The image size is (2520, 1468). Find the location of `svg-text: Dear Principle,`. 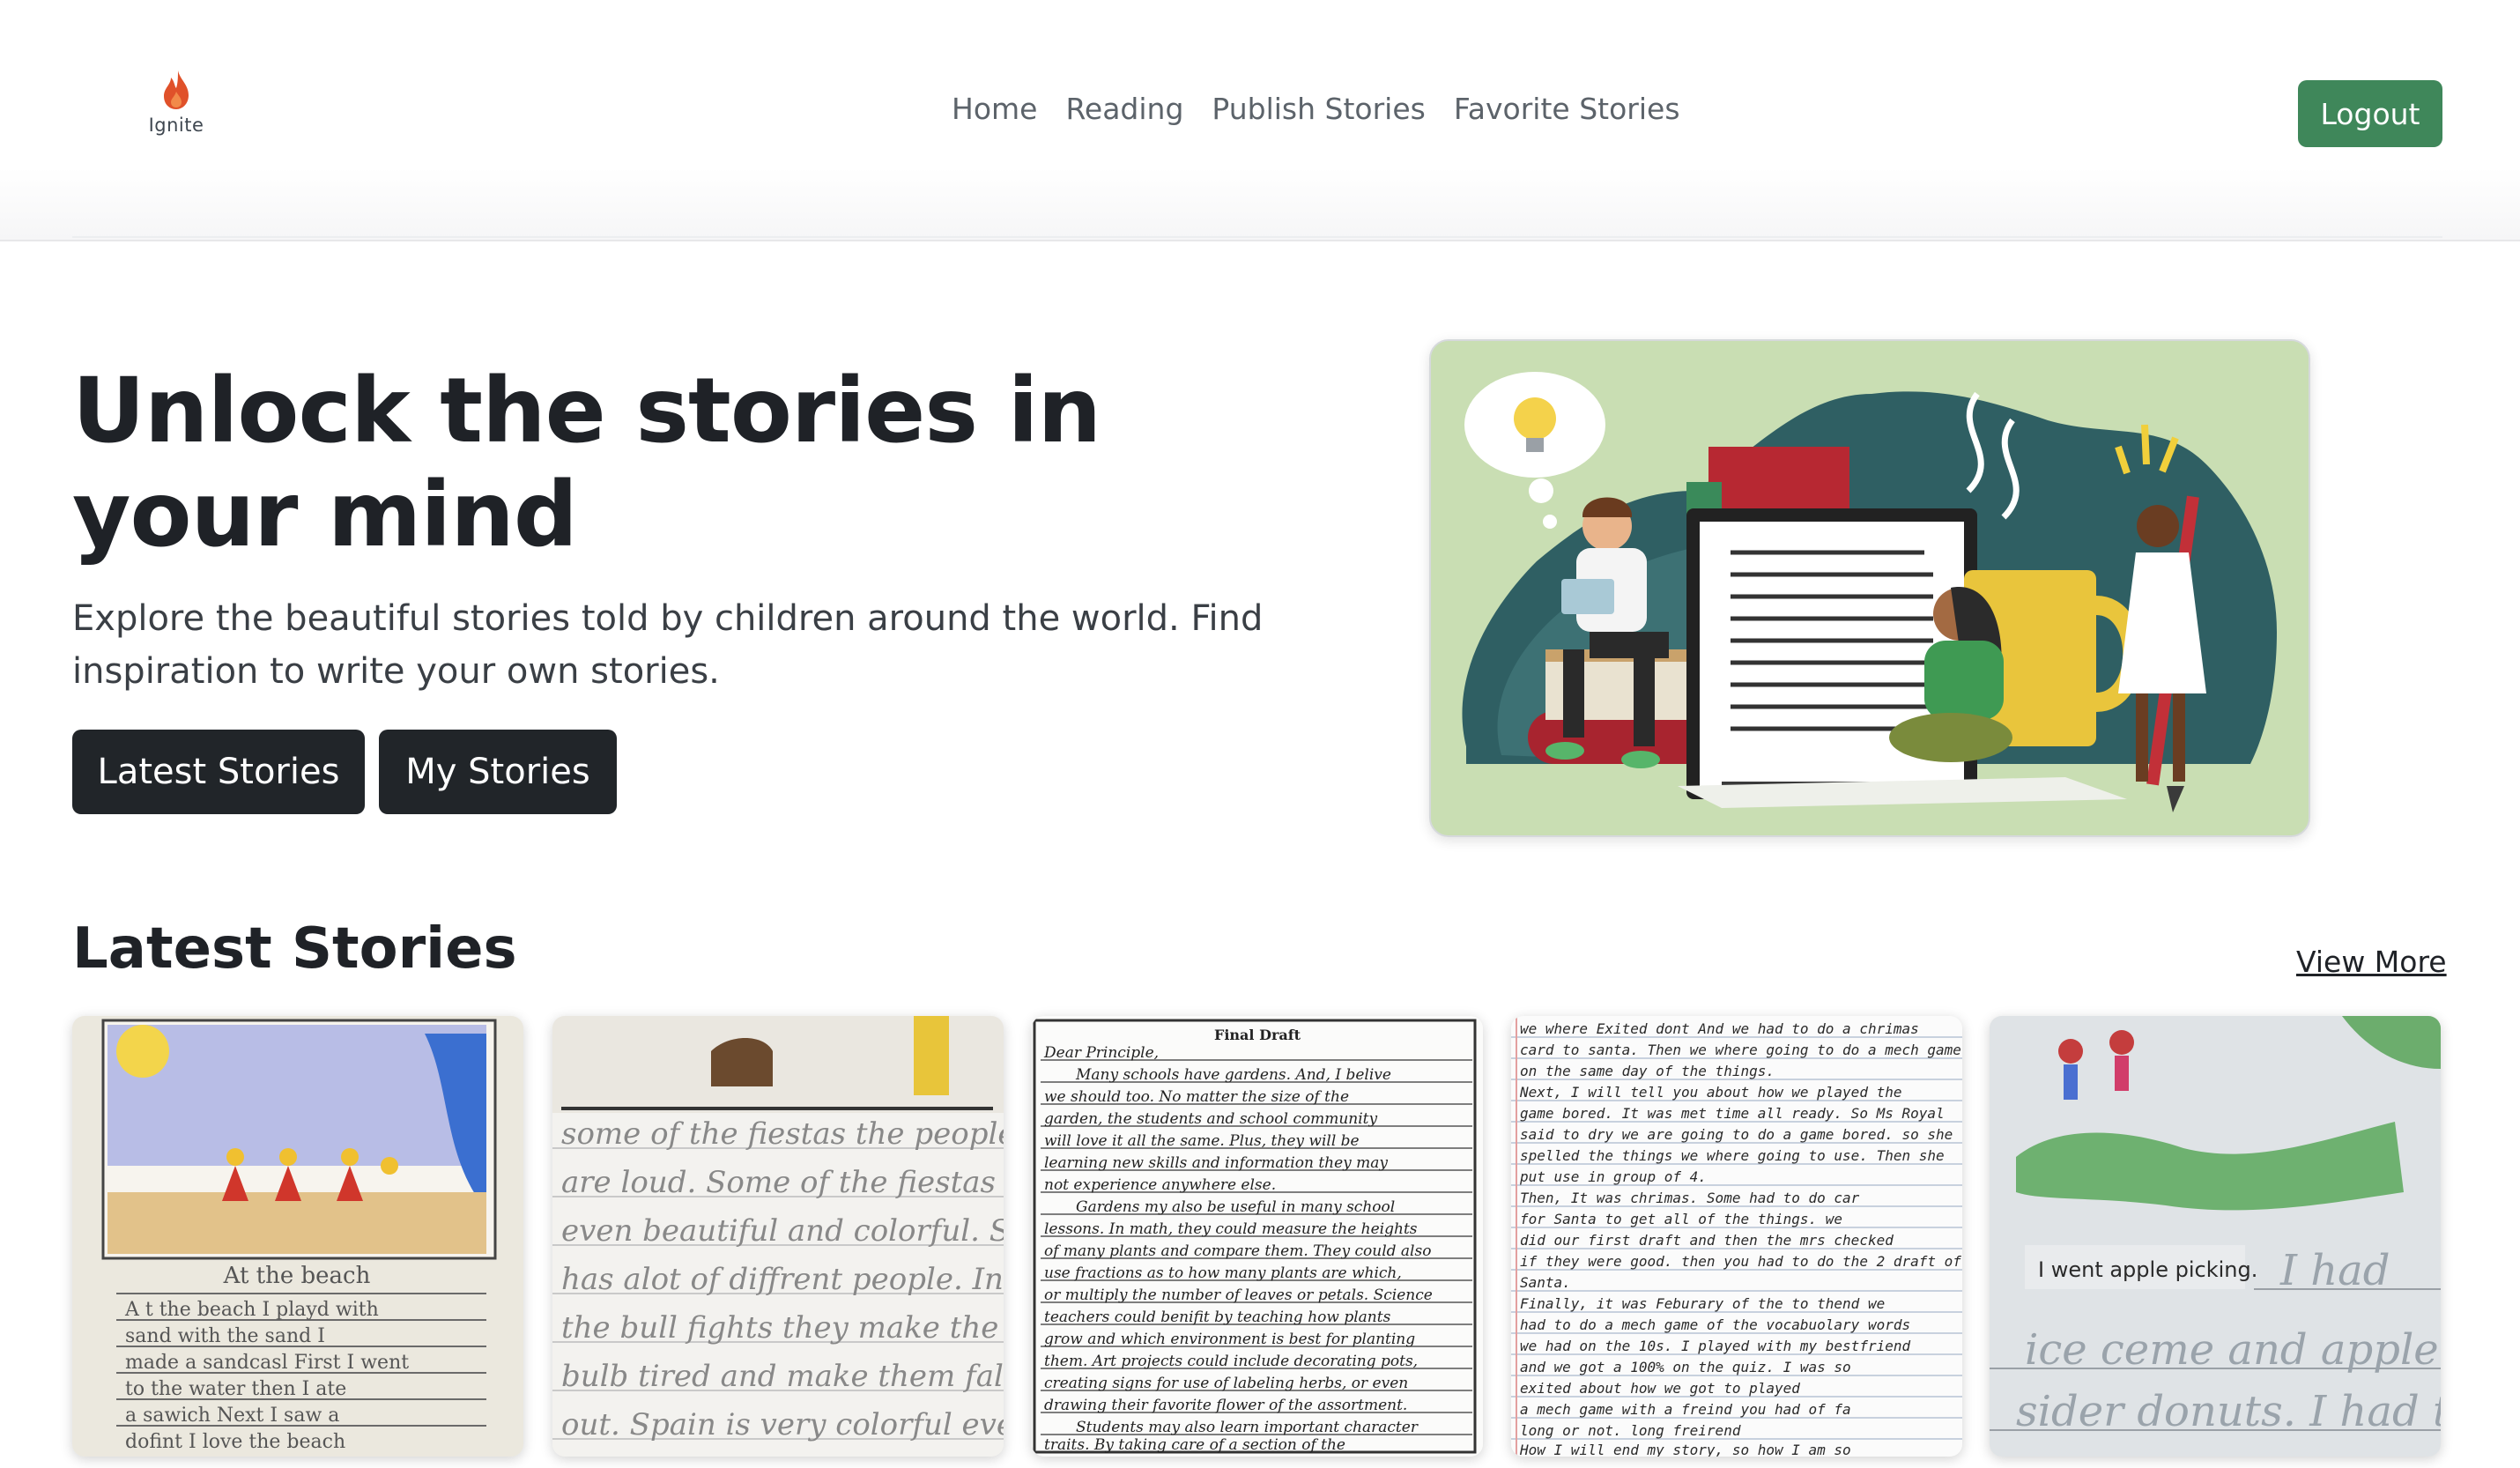

svg-text: Dear Principle, is located at coordinates (1101, 1053).